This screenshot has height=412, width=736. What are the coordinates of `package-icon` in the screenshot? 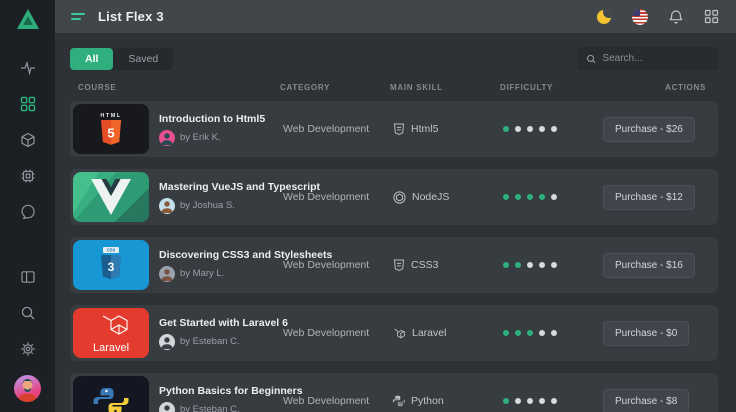 It's located at (28, 140).